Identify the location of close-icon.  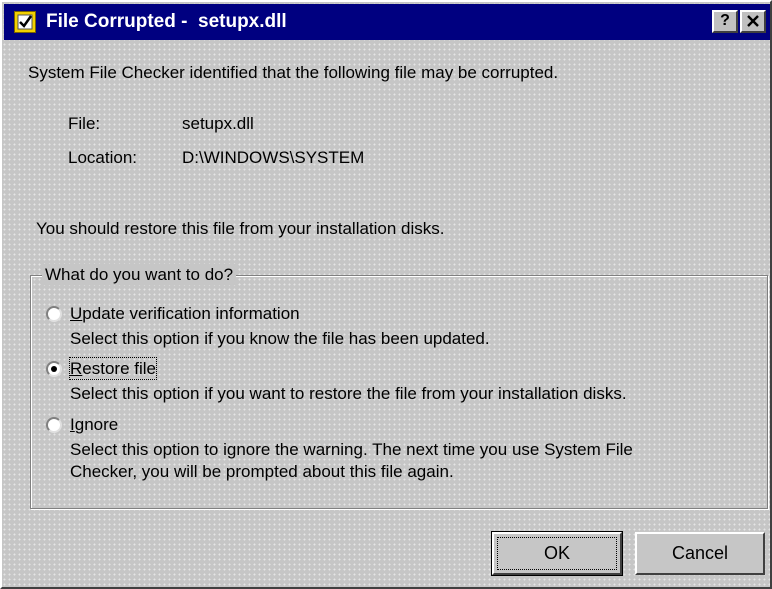
(753, 21).